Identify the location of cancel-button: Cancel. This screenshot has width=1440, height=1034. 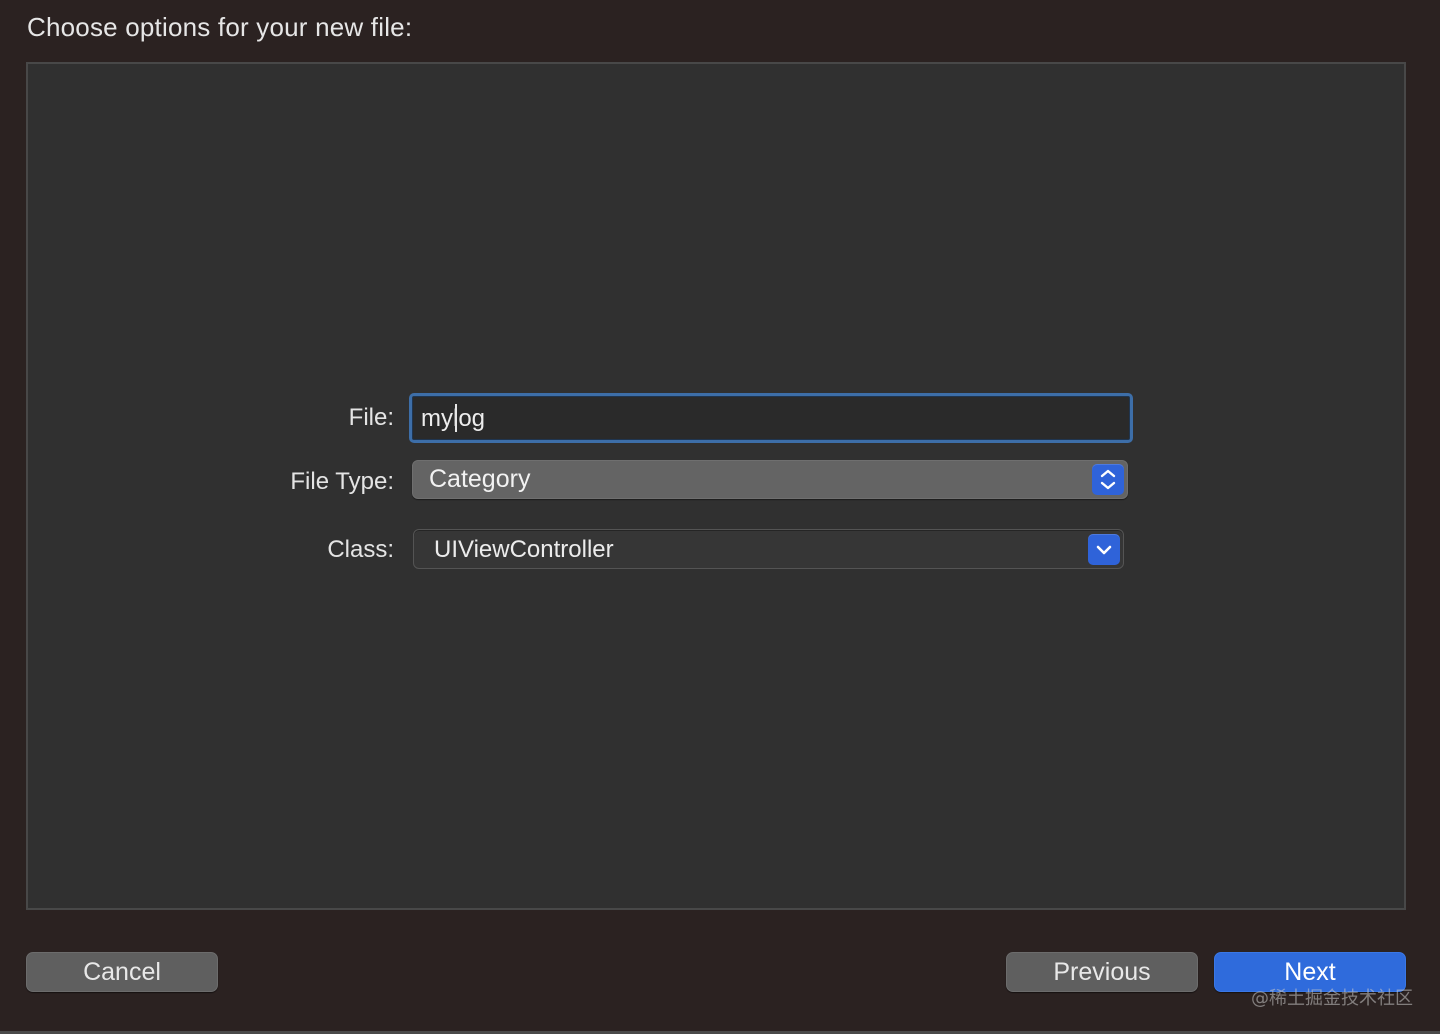
(122, 972).